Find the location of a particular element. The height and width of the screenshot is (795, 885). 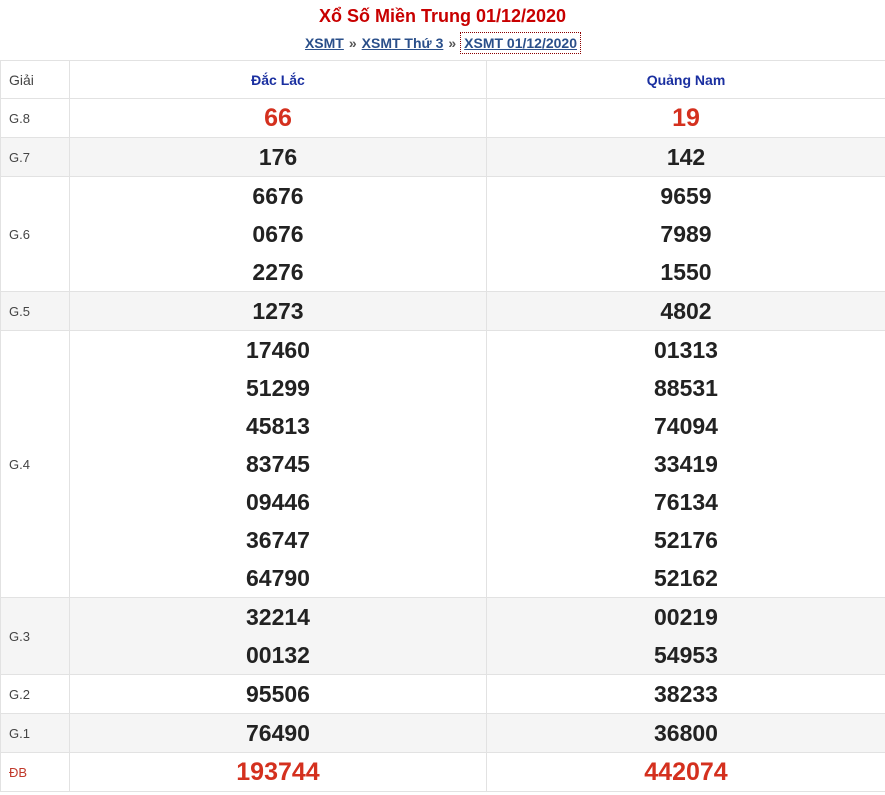

result-number: 45813 is located at coordinates (278, 426).